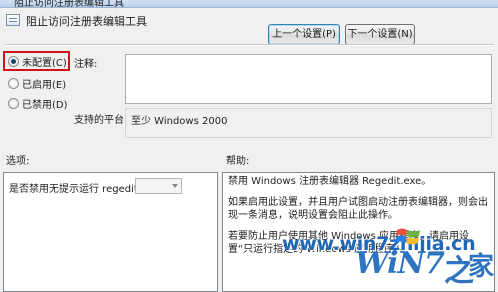 The width and height of the screenshot is (498, 292). I want to click on radio-enabled: 已启用(E), so click(37, 83).